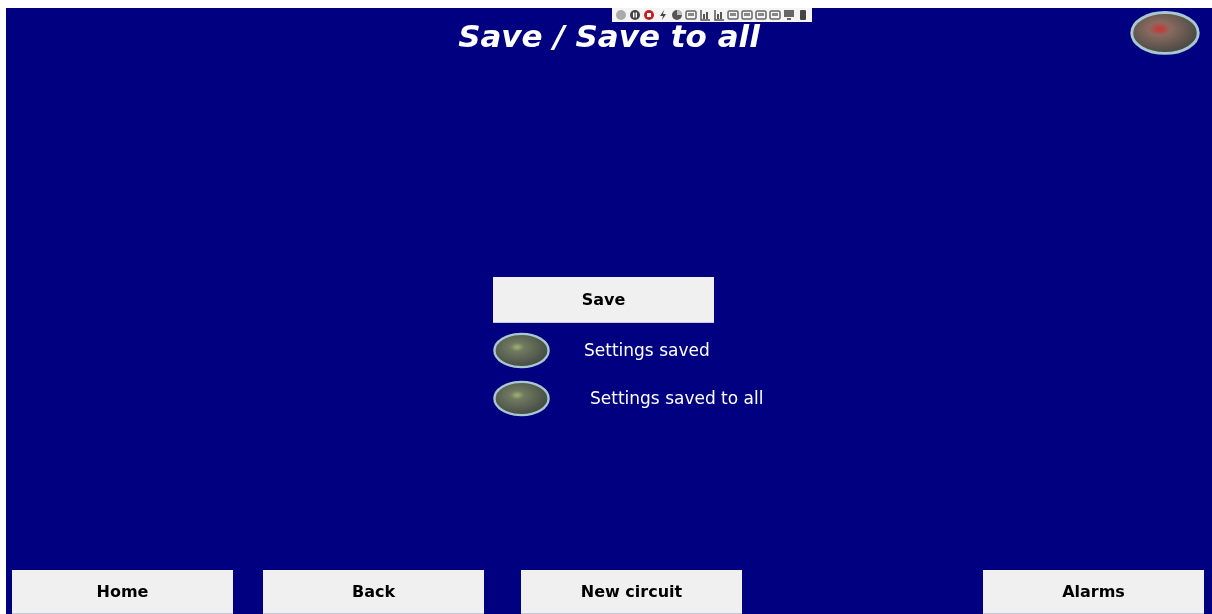  Describe the element at coordinates (677, 398) in the screenshot. I see `indicator-label: Settings saved to all` at that location.